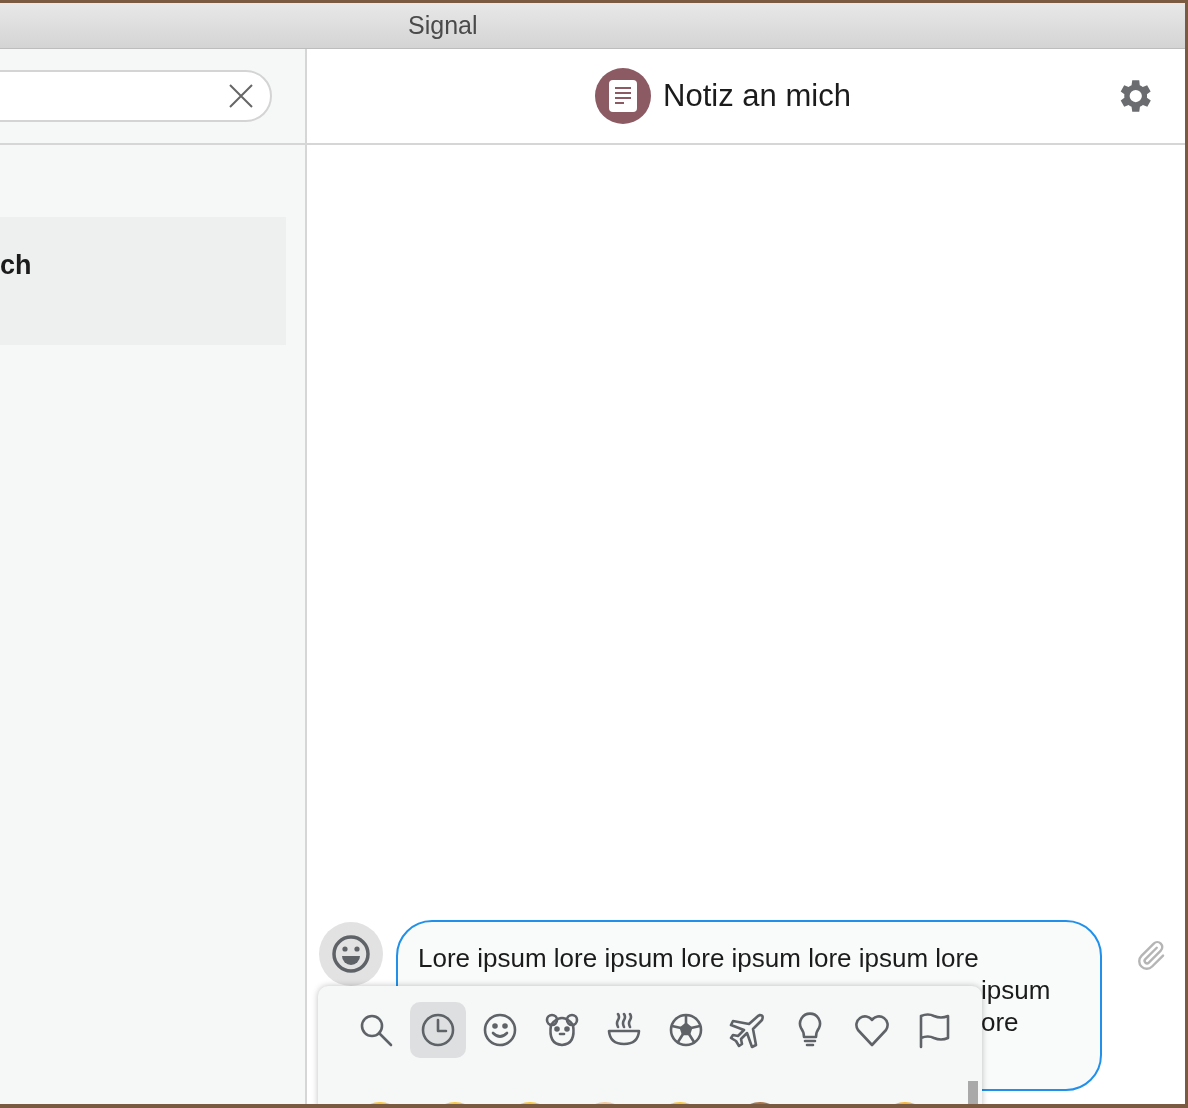 This screenshot has height=1108, width=1188. I want to click on message-text: ore, so click(1000, 1022).